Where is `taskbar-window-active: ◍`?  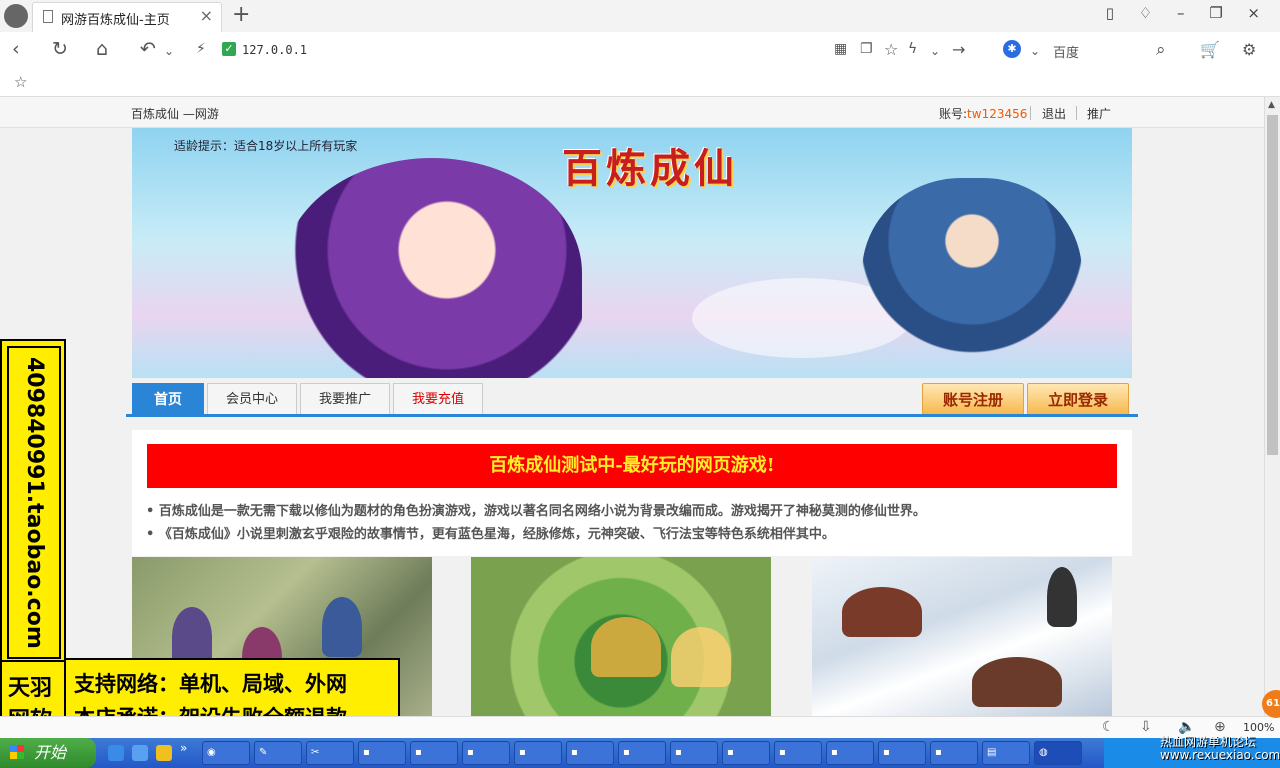 taskbar-window-active: ◍ is located at coordinates (1058, 753).